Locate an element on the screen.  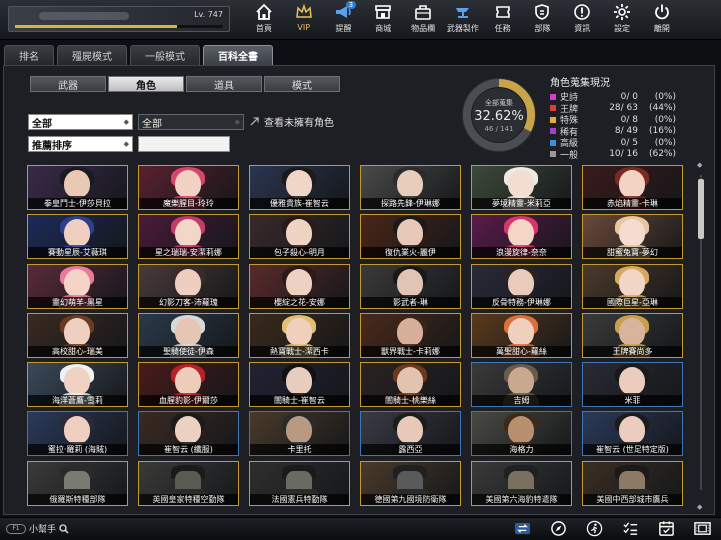
nav-mission: 任務 is located at coordinates (503, 20).